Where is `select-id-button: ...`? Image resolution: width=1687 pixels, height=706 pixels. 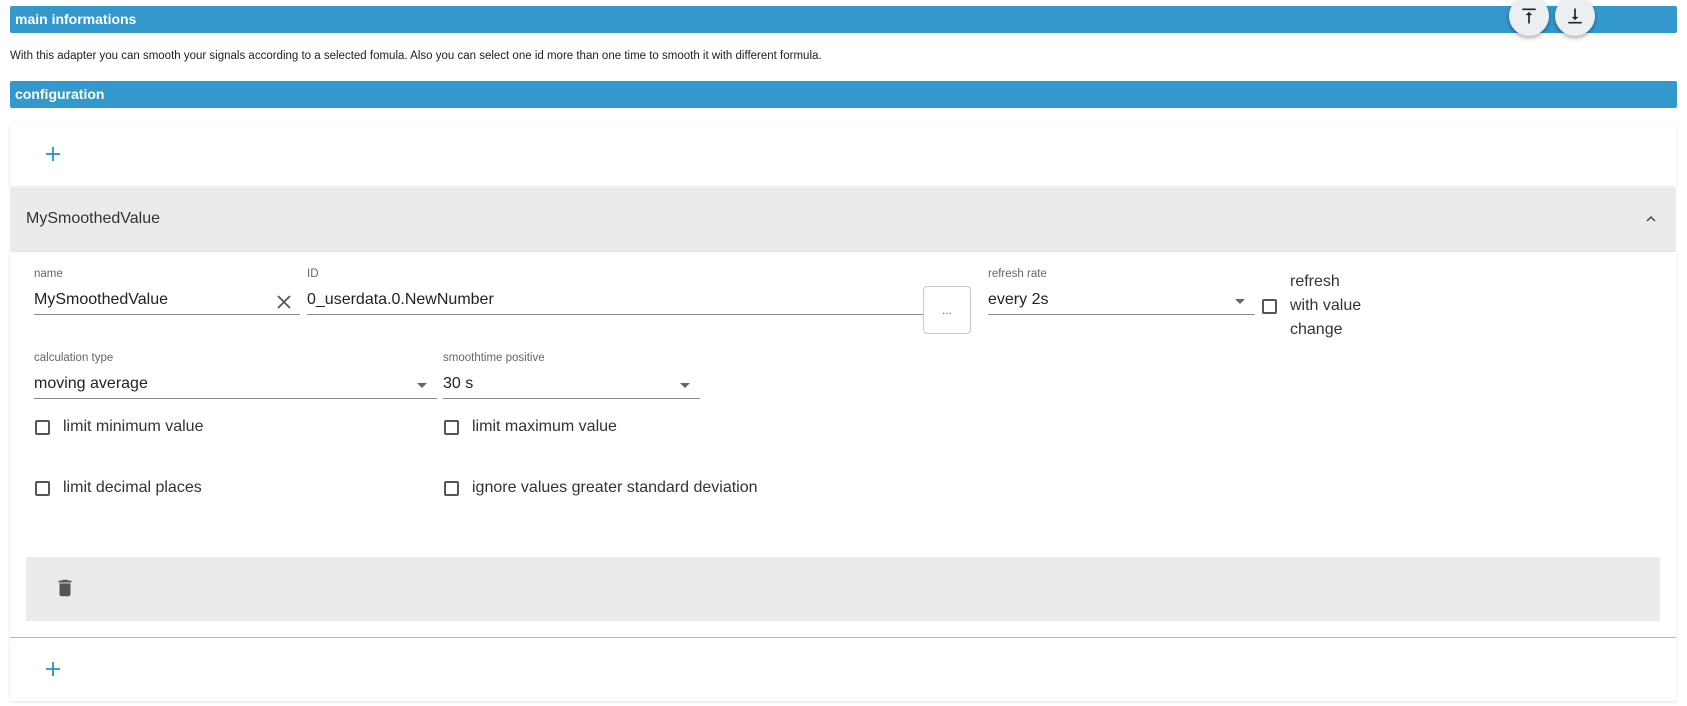
select-id-button: ... is located at coordinates (947, 310).